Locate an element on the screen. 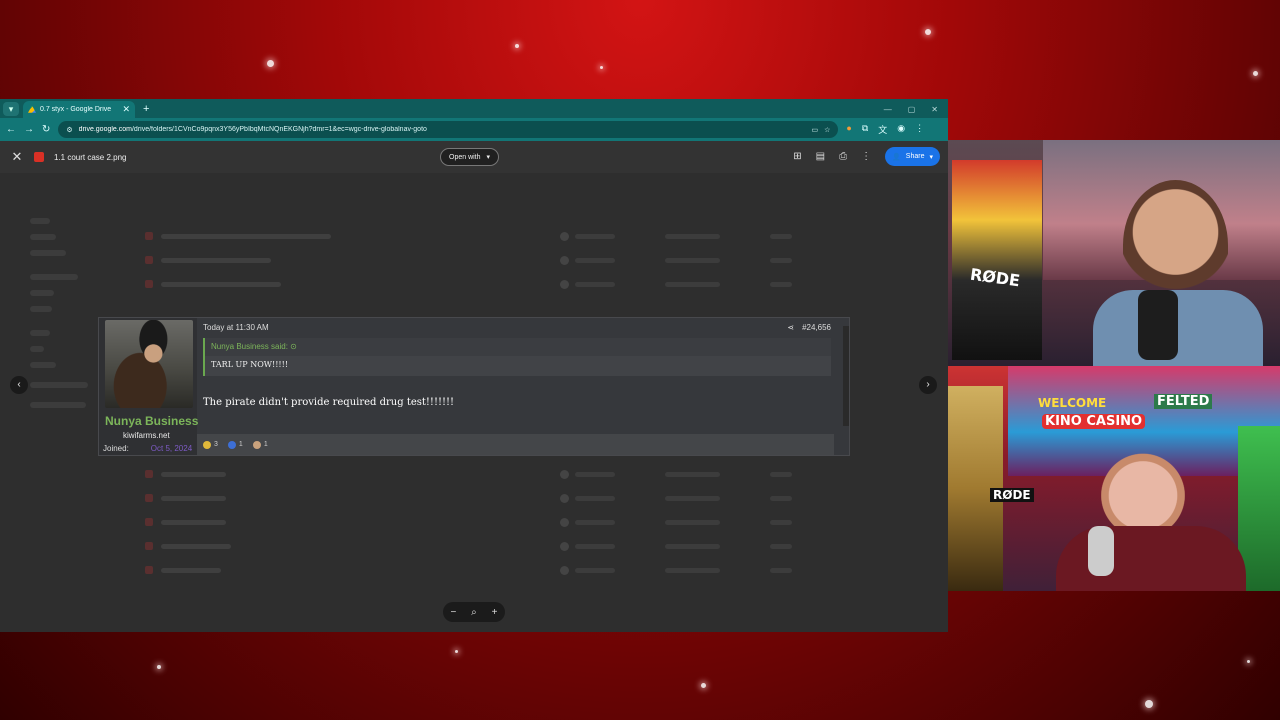 The height and width of the screenshot is (720, 1280). menu-dots-icon: ⋮ is located at coordinates (919, 129).